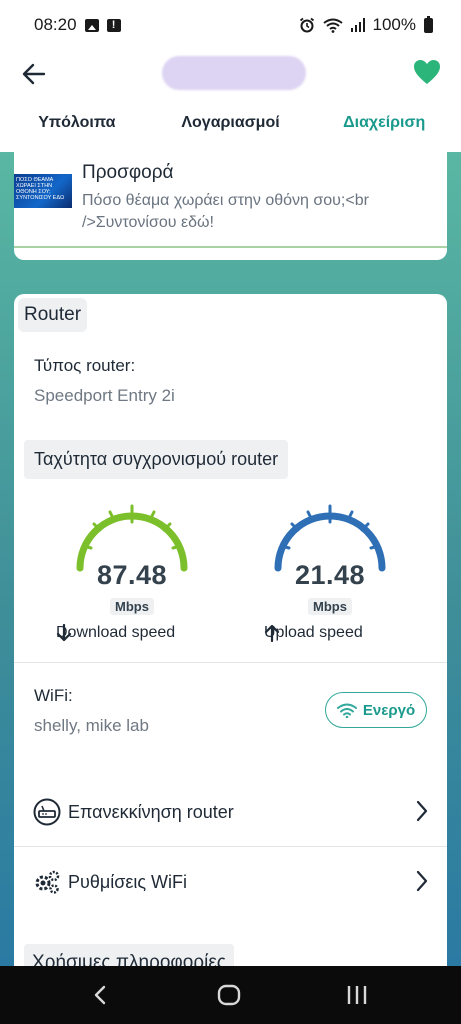  I want to click on arrow-up-icon, so click(272, 633).